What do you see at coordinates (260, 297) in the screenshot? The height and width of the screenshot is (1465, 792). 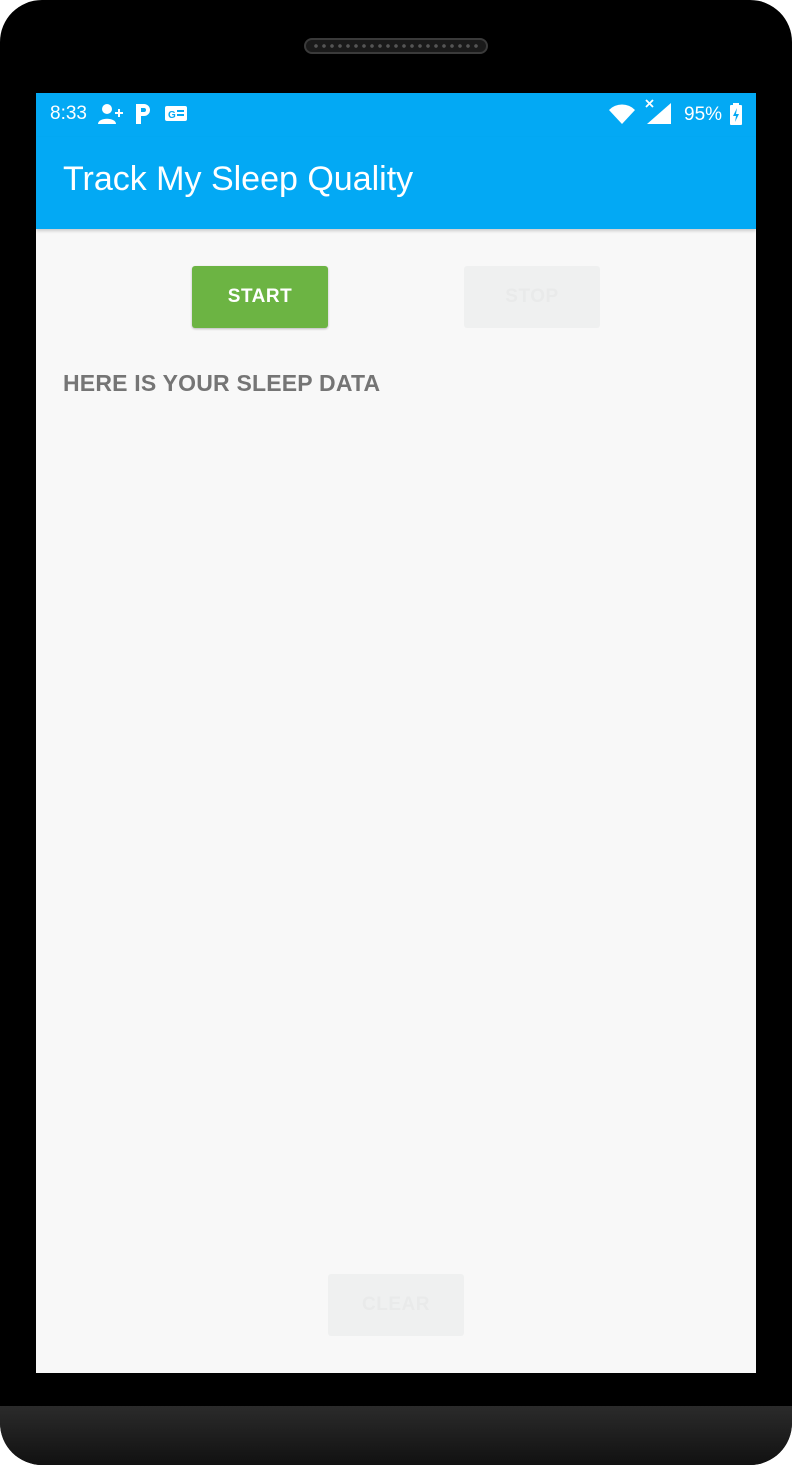 I see `start-button: START` at bounding box center [260, 297].